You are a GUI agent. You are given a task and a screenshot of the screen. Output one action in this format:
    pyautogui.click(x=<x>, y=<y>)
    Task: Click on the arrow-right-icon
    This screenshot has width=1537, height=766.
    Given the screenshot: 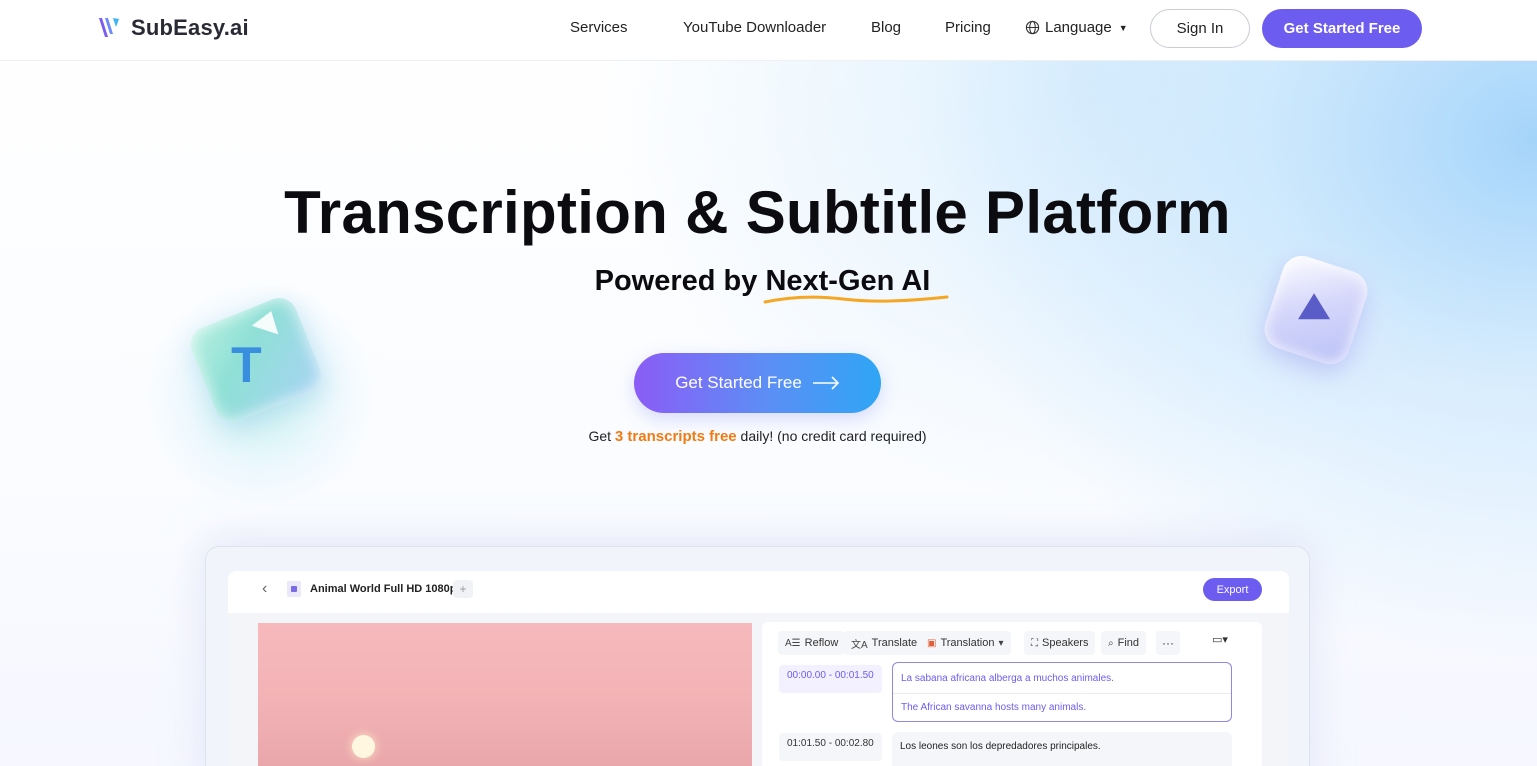 What is the action you would take?
    pyautogui.click(x=825, y=383)
    